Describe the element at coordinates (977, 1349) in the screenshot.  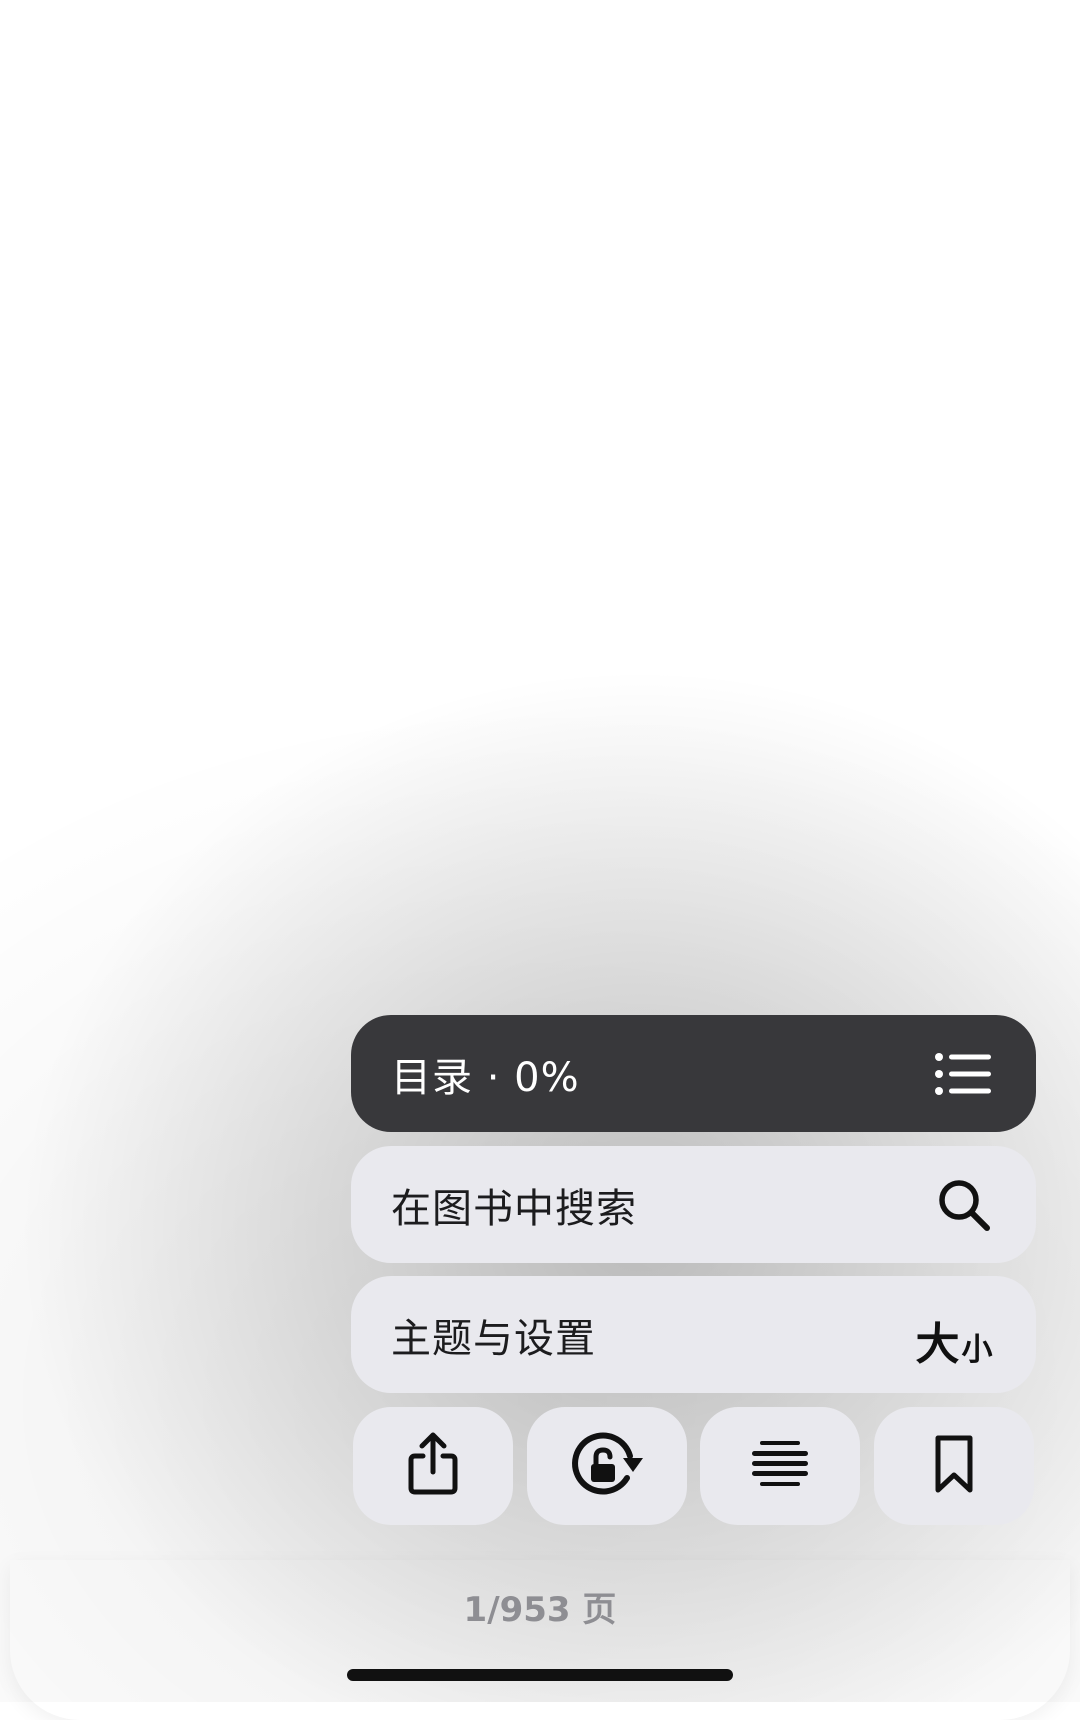
I see `text-size-small-glyph: 小` at that location.